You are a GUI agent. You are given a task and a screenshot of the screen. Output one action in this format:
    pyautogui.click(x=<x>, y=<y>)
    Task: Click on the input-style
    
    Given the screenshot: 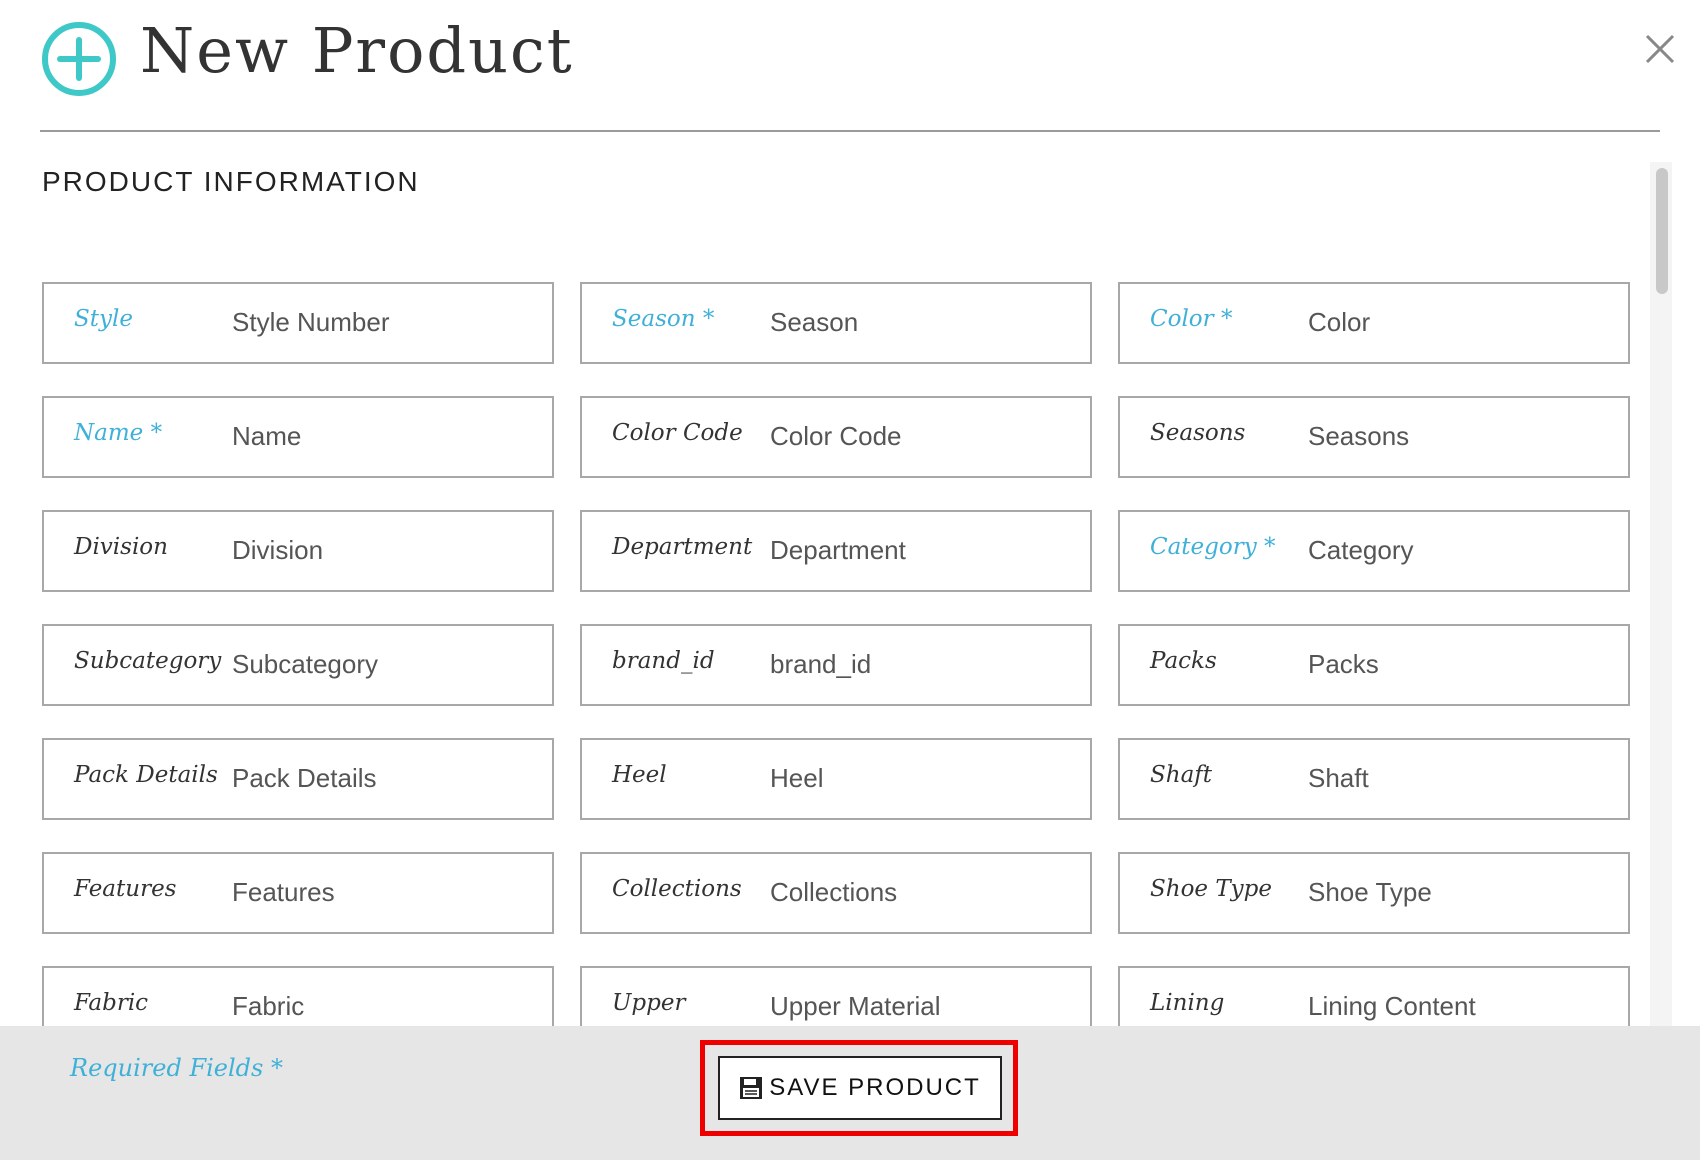 What is the action you would take?
    pyautogui.click(x=382, y=322)
    